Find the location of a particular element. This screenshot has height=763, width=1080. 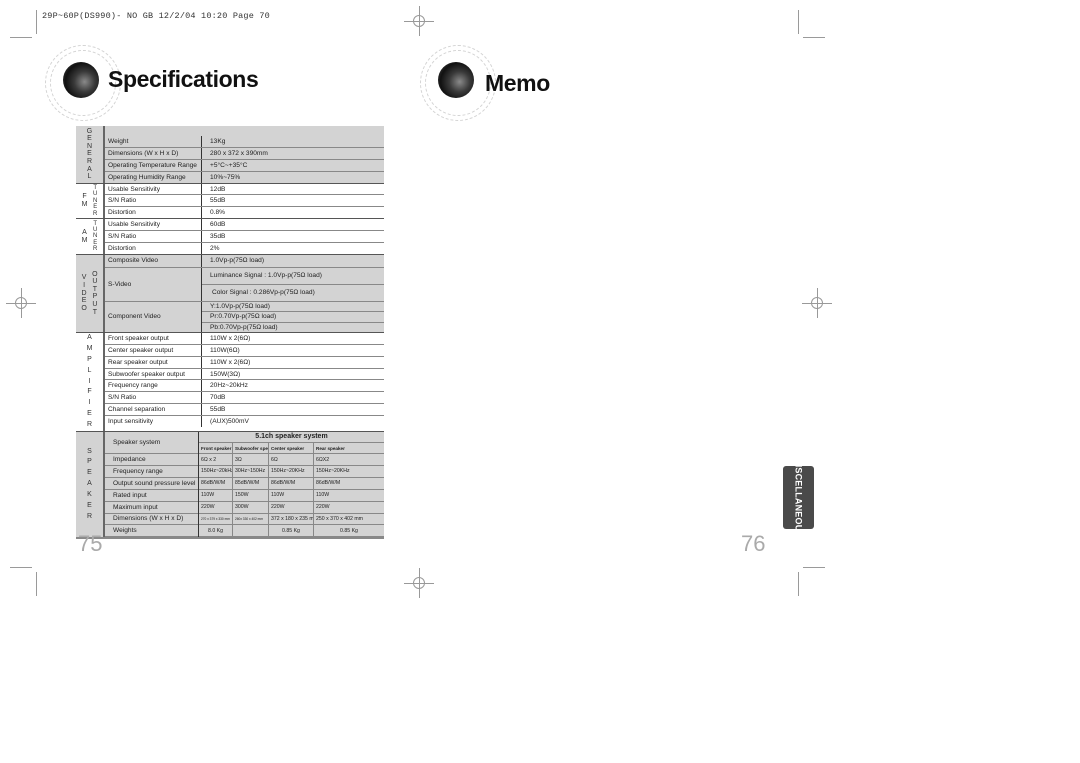

speaker-cell: 6ΩX2 is located at coordinates (349, 460).